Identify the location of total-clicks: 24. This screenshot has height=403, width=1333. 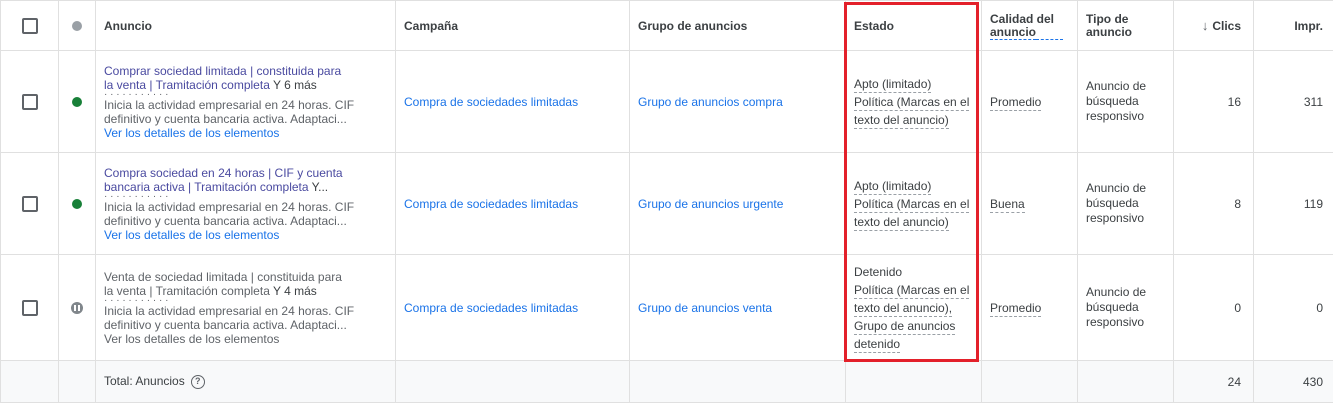
(1213, 381).